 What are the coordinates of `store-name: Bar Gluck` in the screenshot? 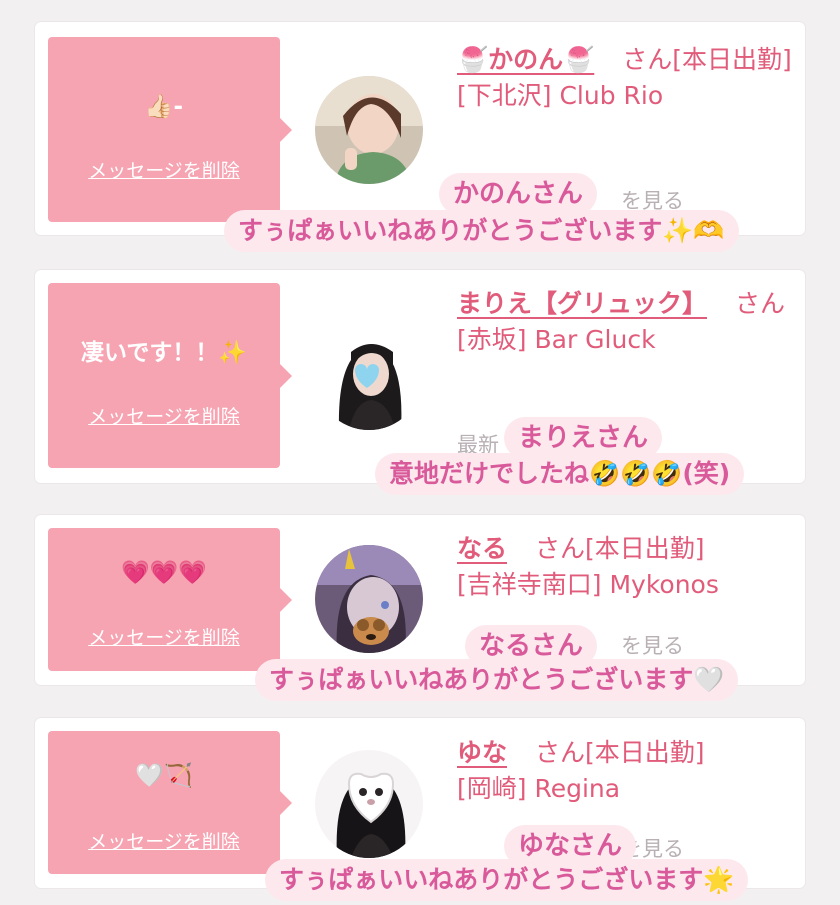 It's located at (595, 339).